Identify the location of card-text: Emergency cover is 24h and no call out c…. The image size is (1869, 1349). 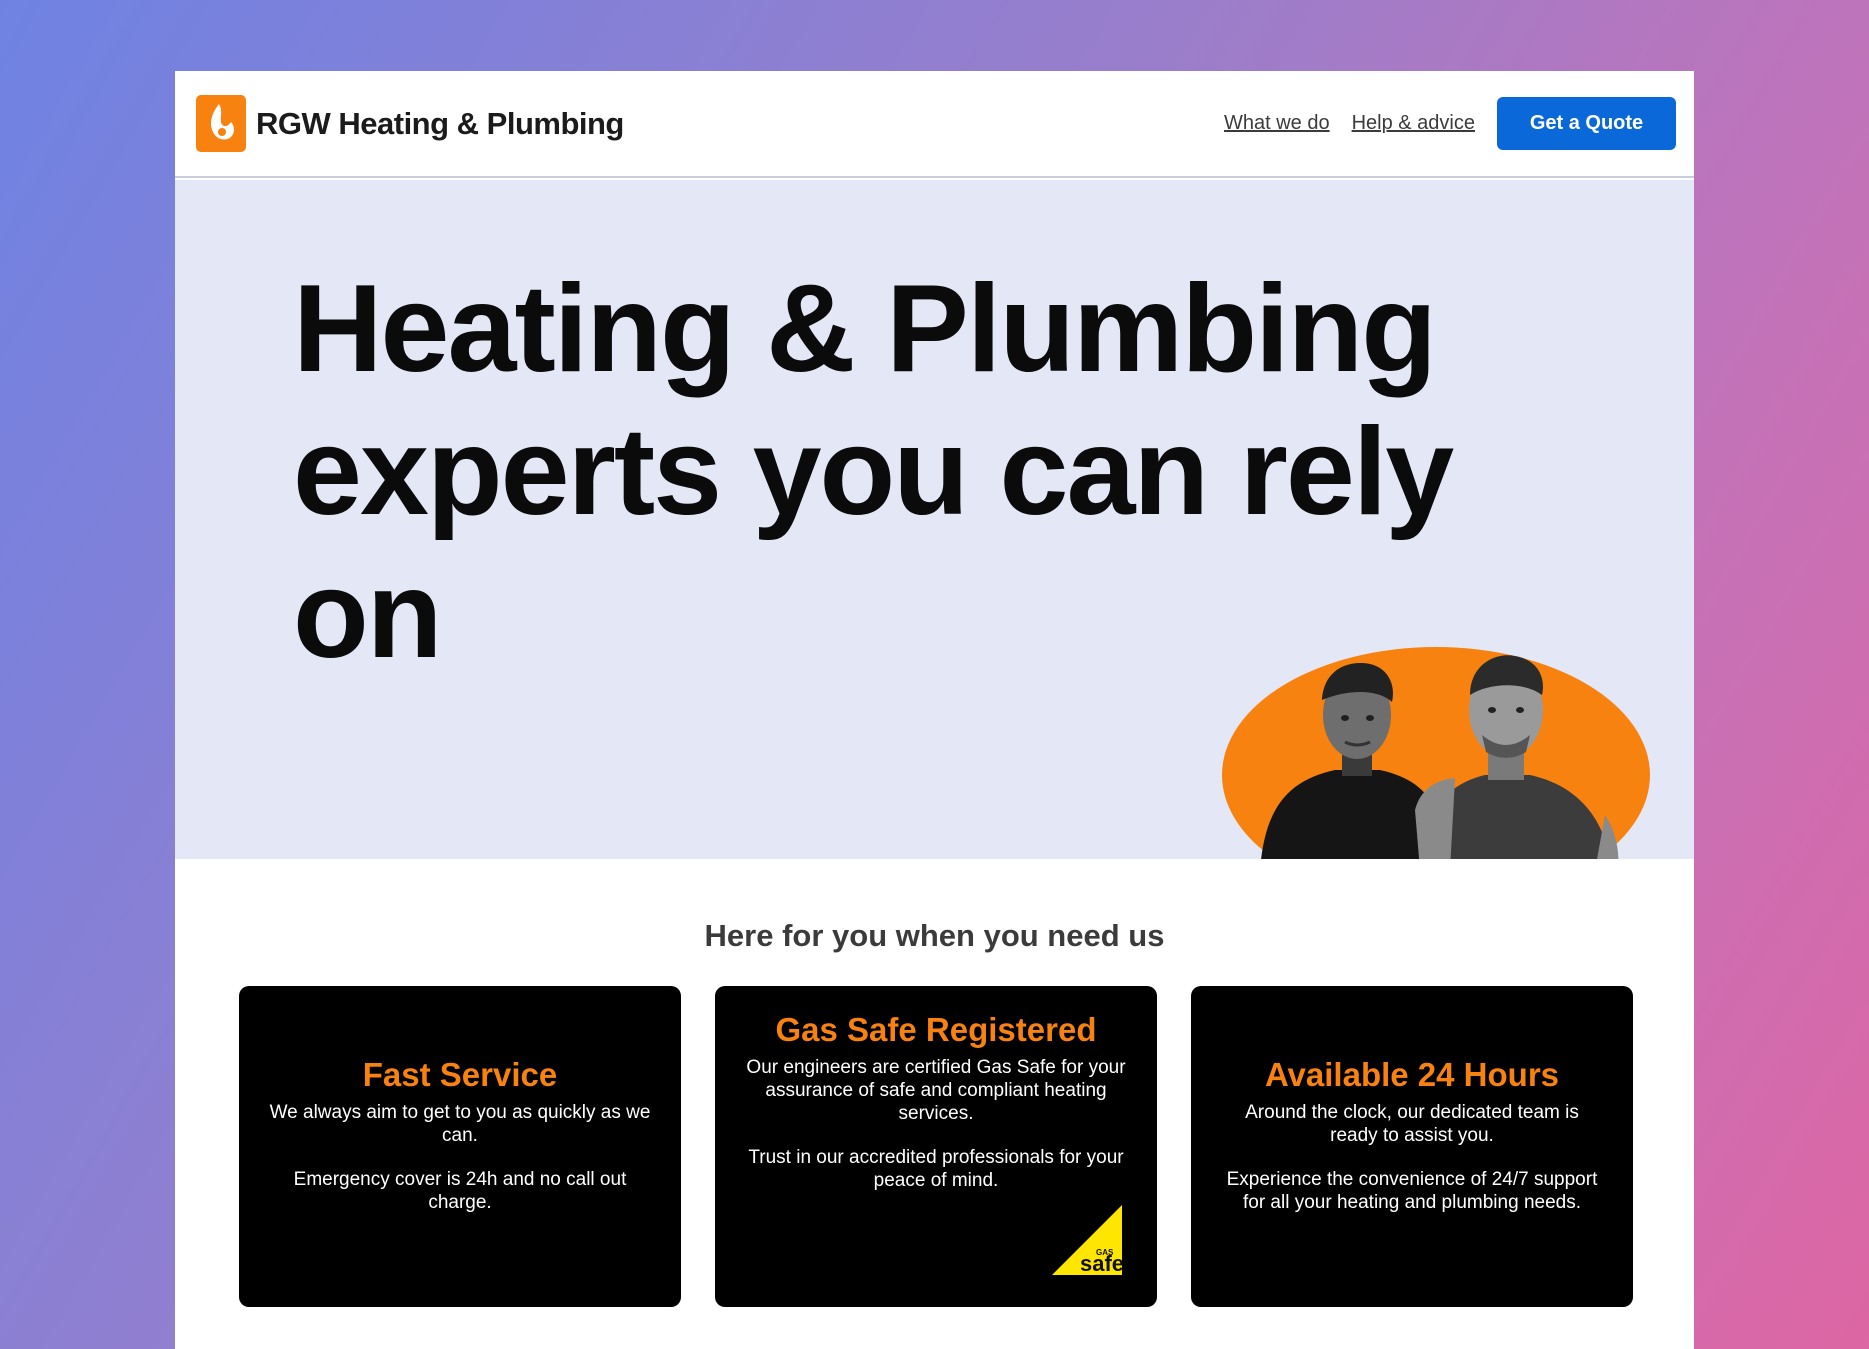
(460, 1191).